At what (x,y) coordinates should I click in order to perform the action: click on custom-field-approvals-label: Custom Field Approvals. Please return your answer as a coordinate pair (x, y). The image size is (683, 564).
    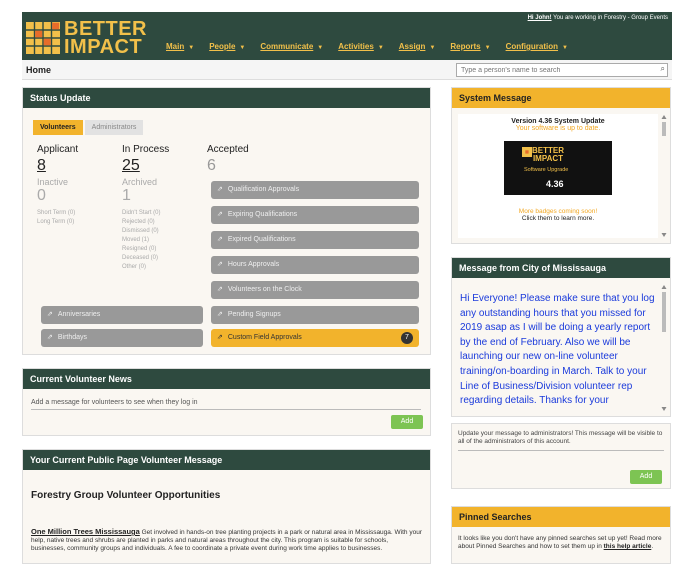
    Looking at the image, I should click on (264, 337).